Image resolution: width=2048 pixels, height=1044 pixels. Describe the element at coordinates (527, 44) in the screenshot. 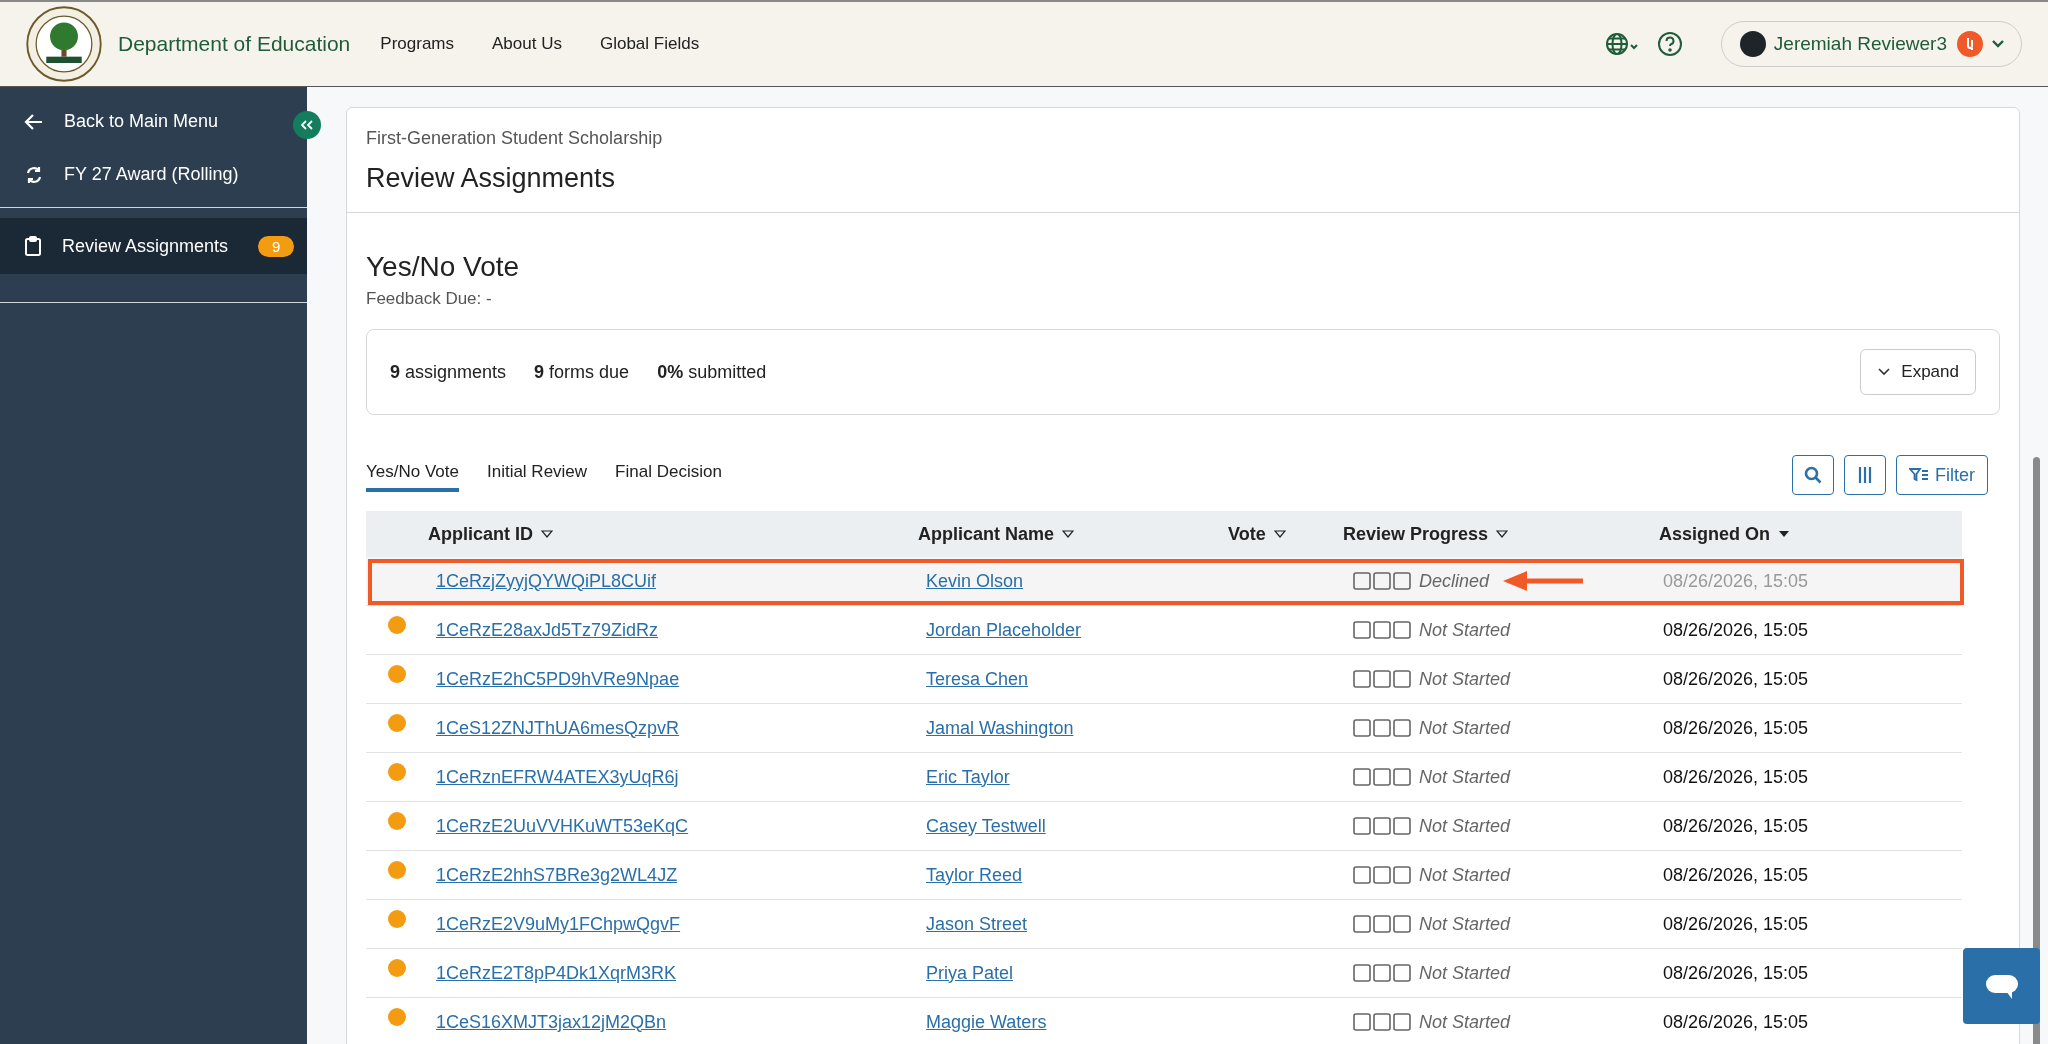

I see `nav-link: About Us` at that location.